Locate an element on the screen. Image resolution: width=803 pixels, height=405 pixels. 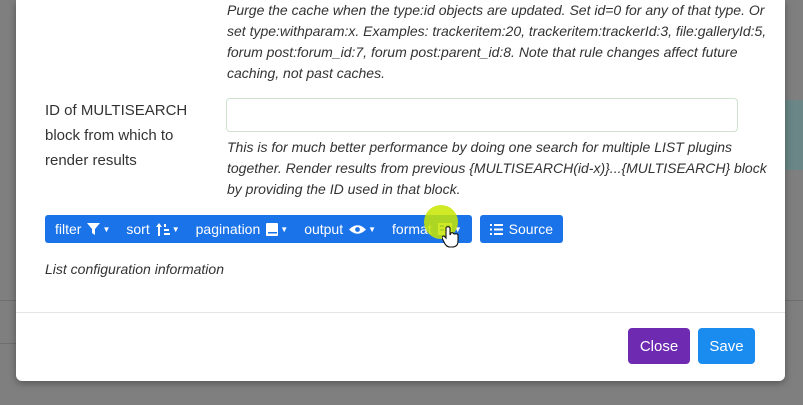
source-button: Source is located at coordinates (521, 229).